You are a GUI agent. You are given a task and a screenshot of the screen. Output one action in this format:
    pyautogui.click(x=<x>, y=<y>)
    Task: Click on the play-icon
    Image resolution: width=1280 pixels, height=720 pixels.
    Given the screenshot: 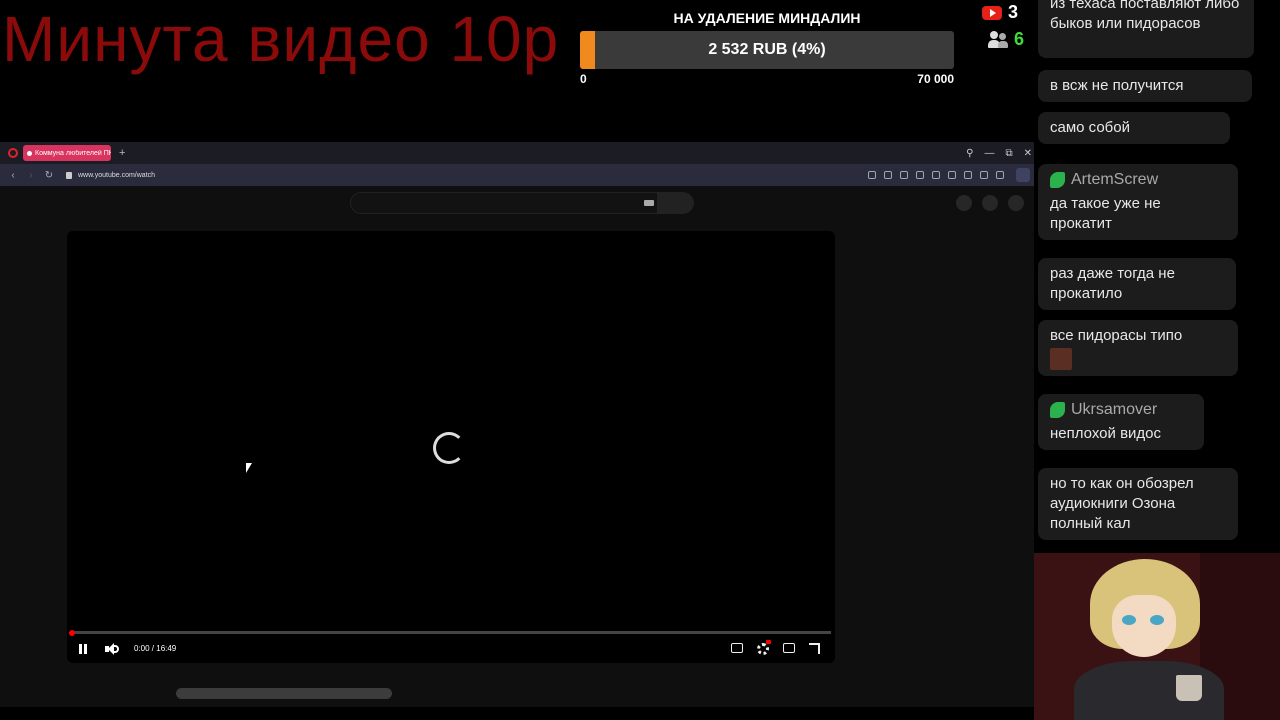 What is the action you would take?
    pyautogui.click(x=936, y=175)
    